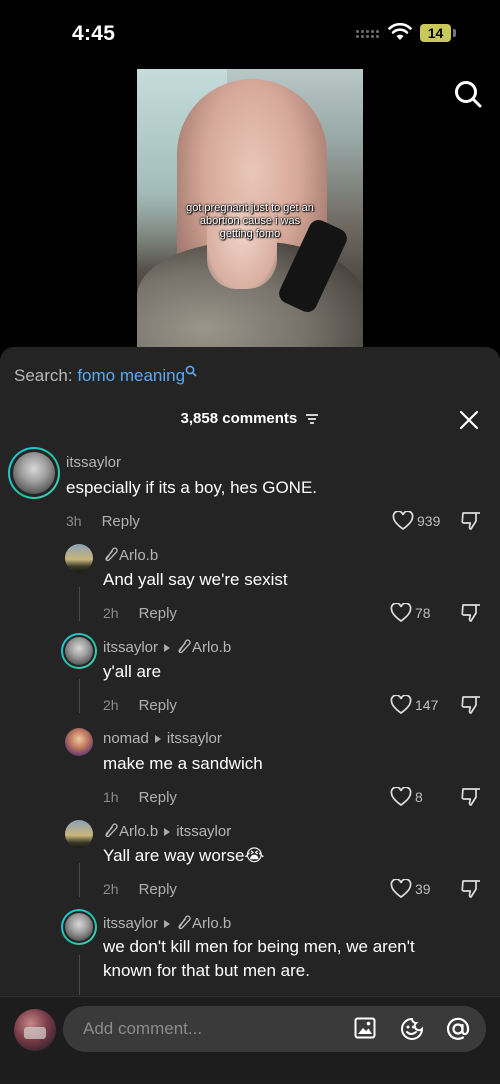  Describe the element at coordinates (419, 797) in the screenshot. I see `like-count: 8` at that location.